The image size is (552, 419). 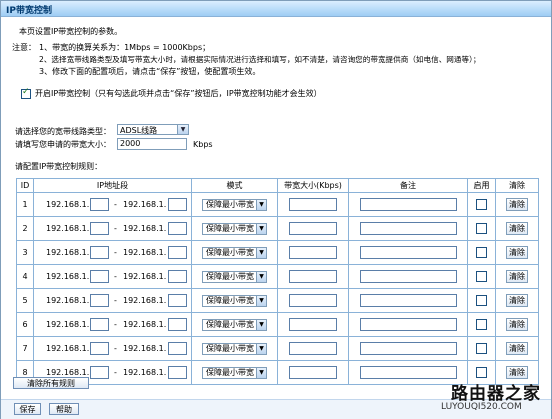 What do you see at coordinates (64, 409) in the screenshot?
I see `help-button: 帮助` at bounding box center [64, 409].